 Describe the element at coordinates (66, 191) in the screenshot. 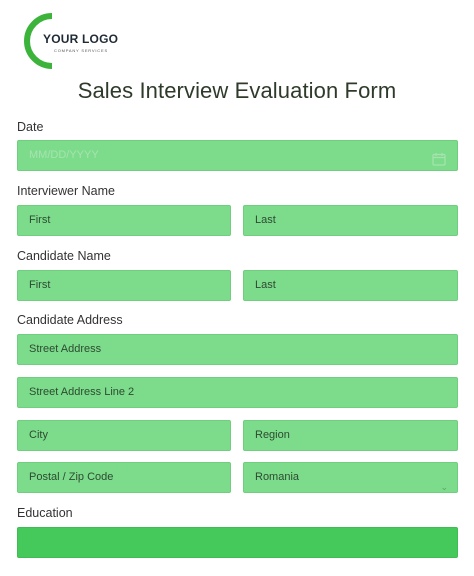

I see `interviewer-name-label: Interviewer Name` at that location.